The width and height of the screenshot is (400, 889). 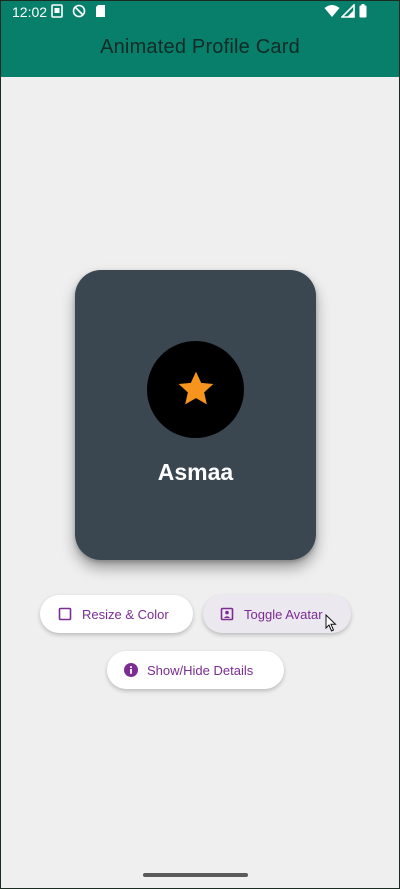 I want to click on battery-icon, so click(x=363, y=12).